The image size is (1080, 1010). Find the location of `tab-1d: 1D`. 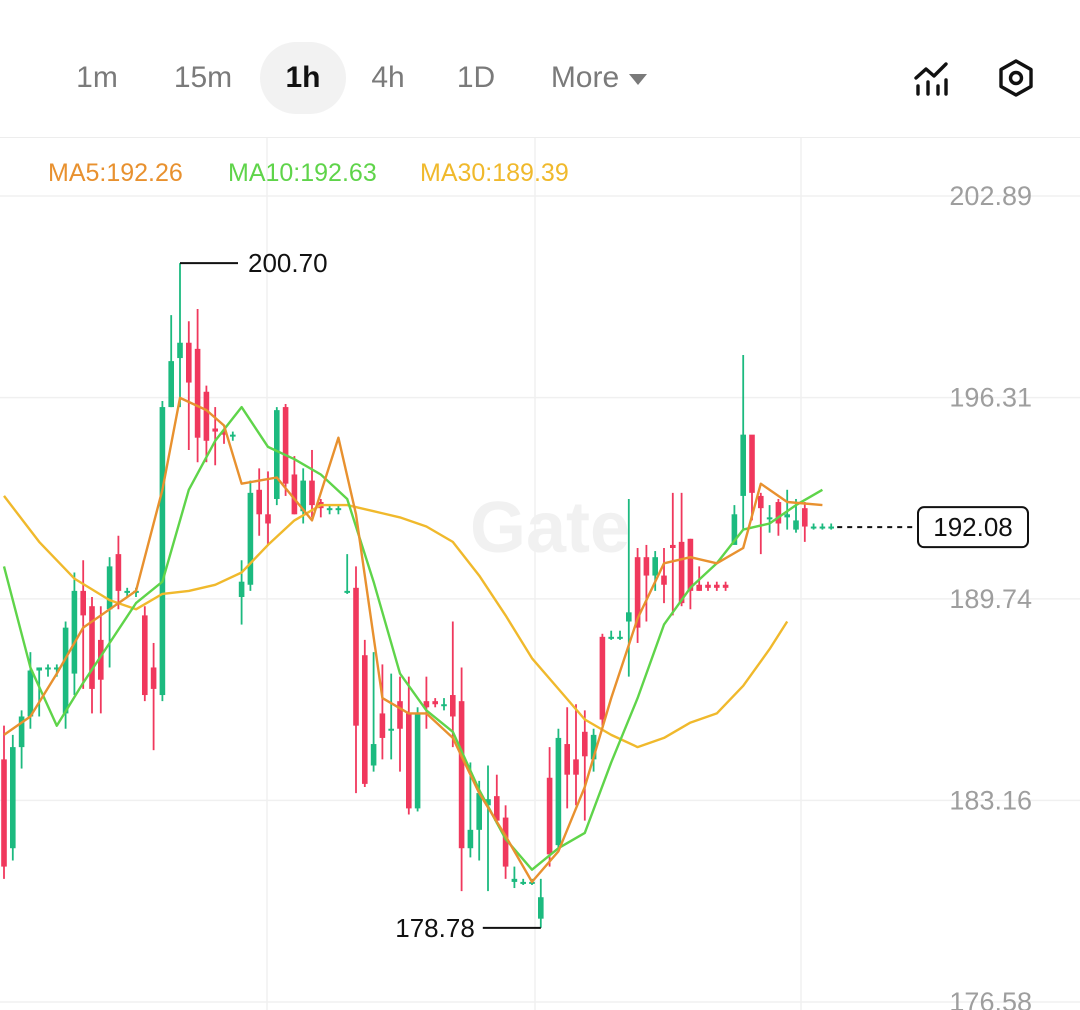

tab-1d: 1D is located at coordinates (476, 78).